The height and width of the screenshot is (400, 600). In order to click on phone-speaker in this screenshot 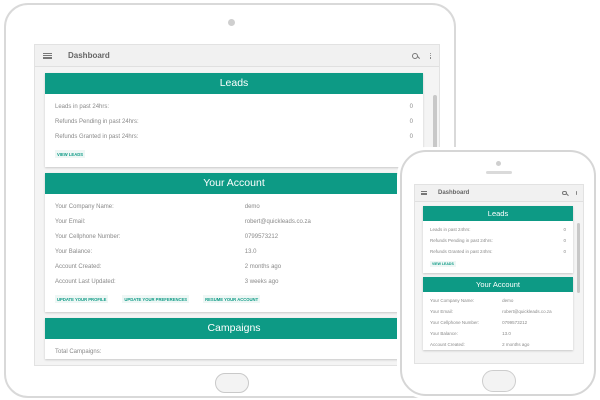, I will do `click(499, 172)`.